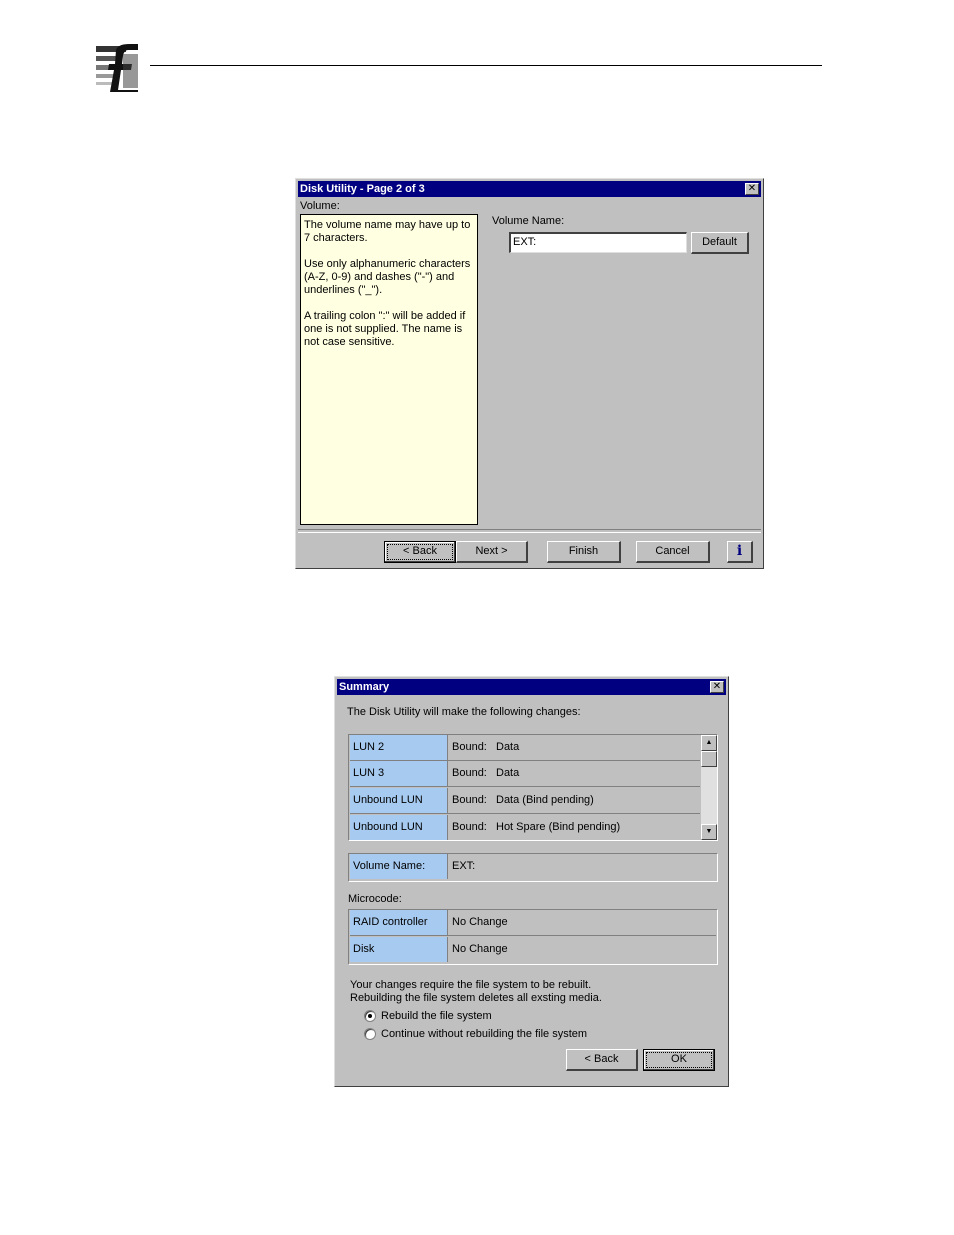  I want to click on rebuild-radio-label: Rebuild the file system, so click(436, 1016).